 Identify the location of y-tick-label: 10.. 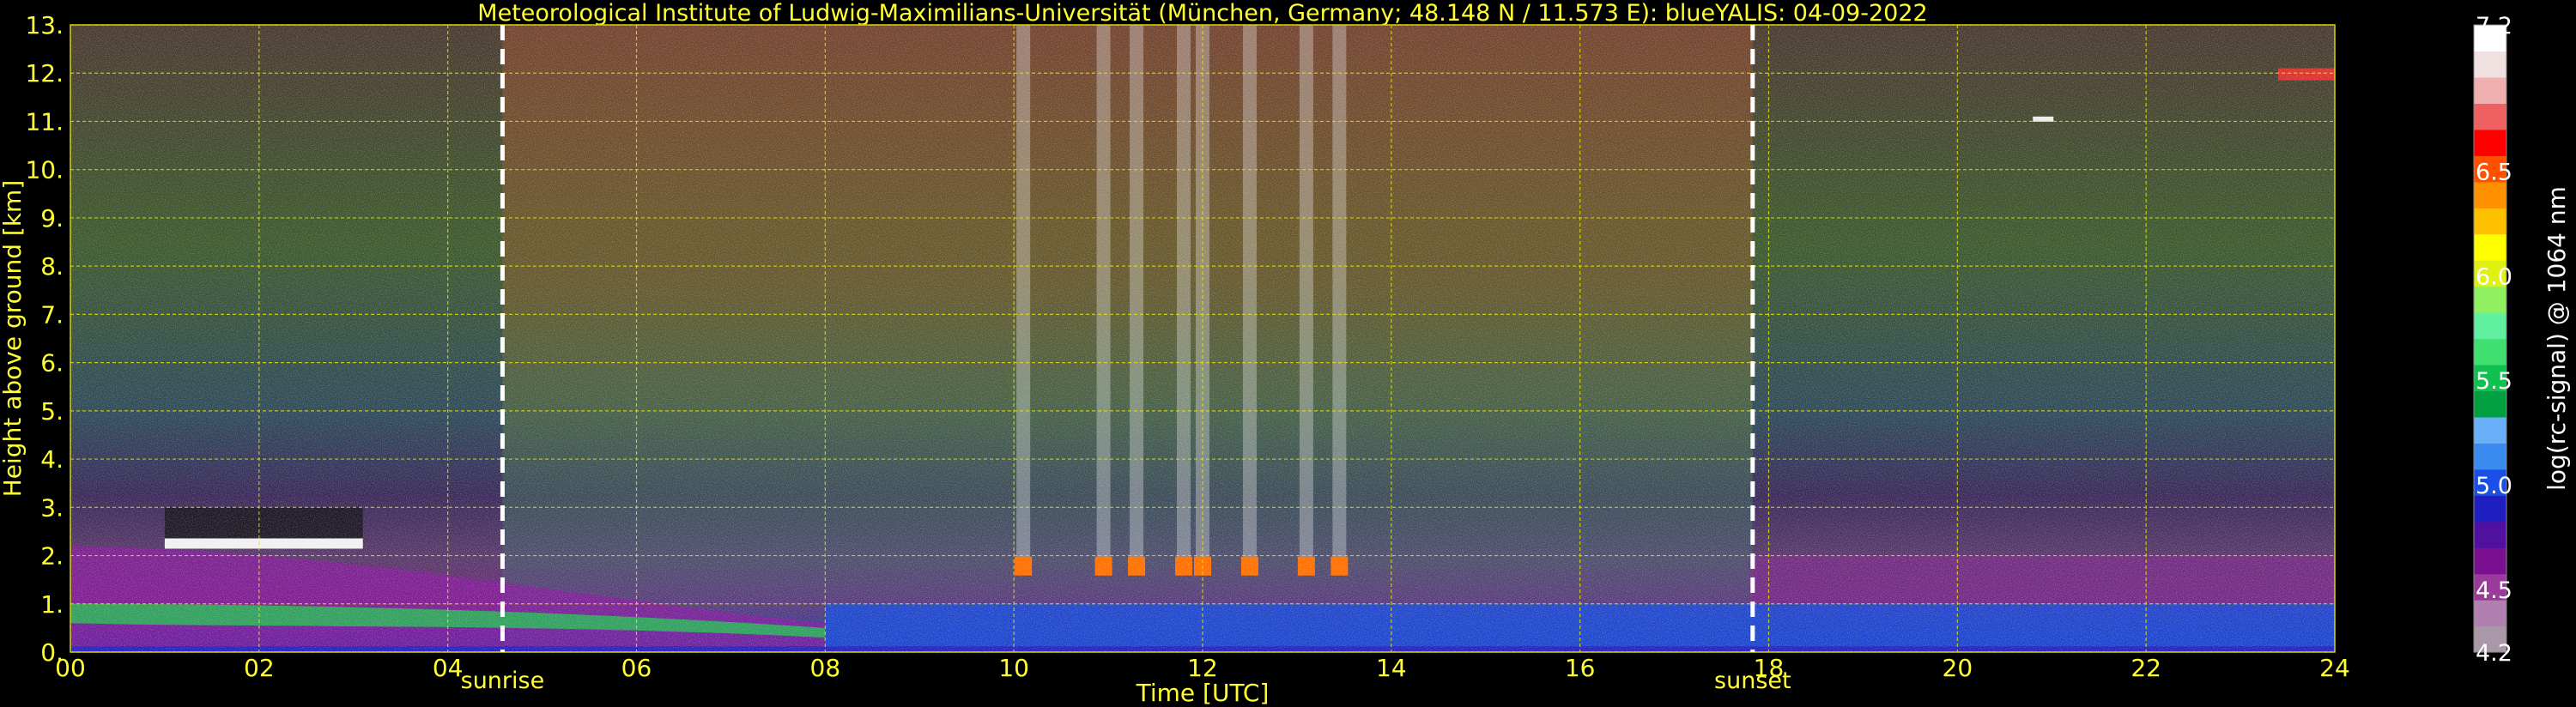
(44, 170).